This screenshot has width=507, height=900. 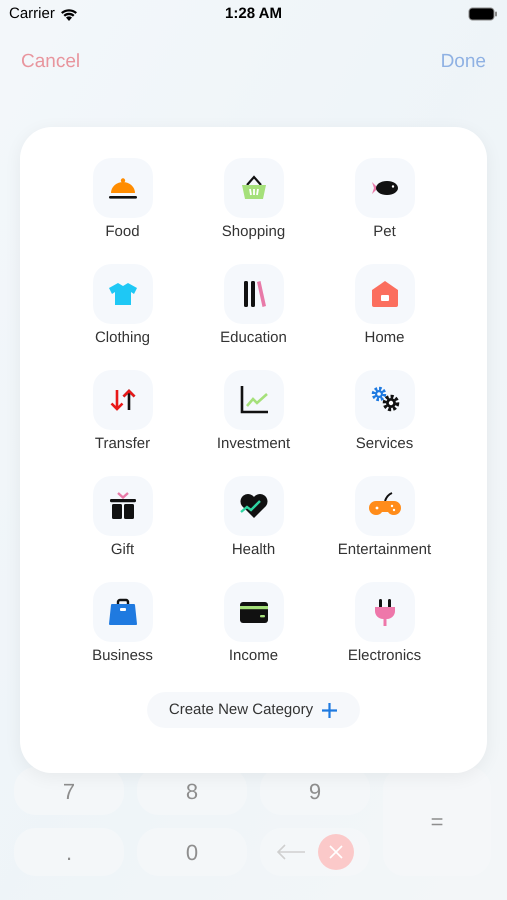 I want to click on keypad-key: 7, so click(x=69, y=791).